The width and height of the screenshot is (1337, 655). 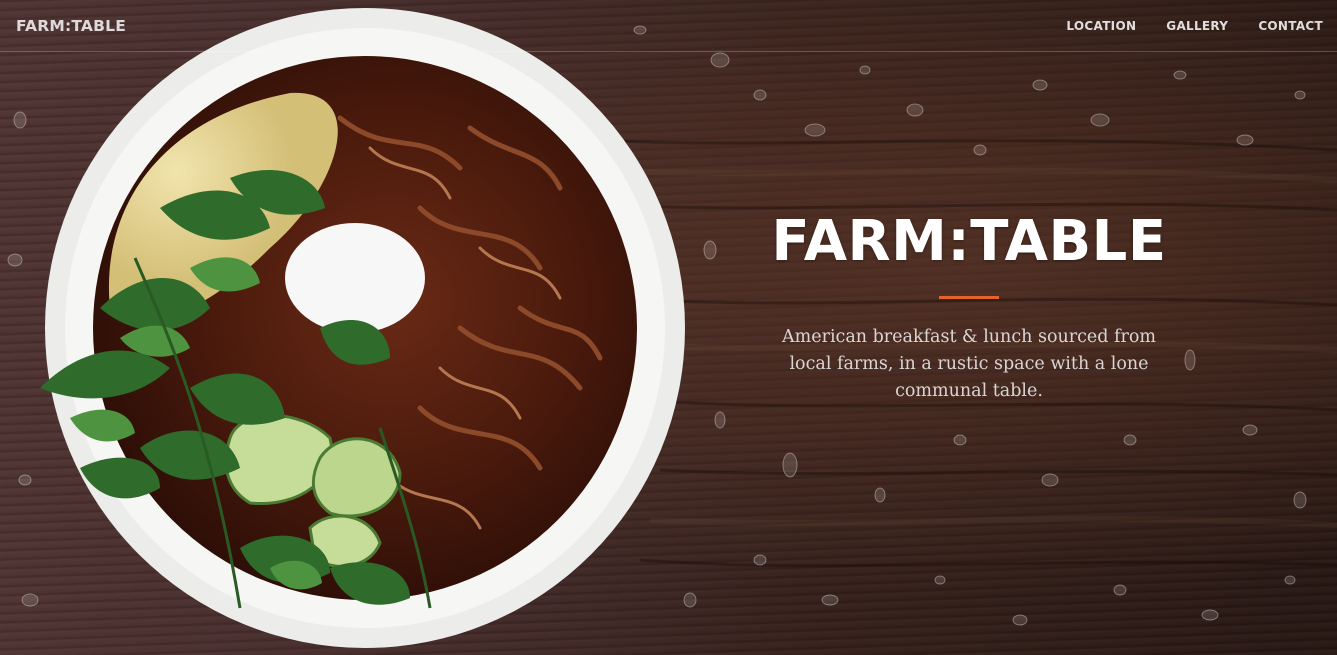 I want to click on hero-title: FARM:TABLE, so click(x=969, y=241).